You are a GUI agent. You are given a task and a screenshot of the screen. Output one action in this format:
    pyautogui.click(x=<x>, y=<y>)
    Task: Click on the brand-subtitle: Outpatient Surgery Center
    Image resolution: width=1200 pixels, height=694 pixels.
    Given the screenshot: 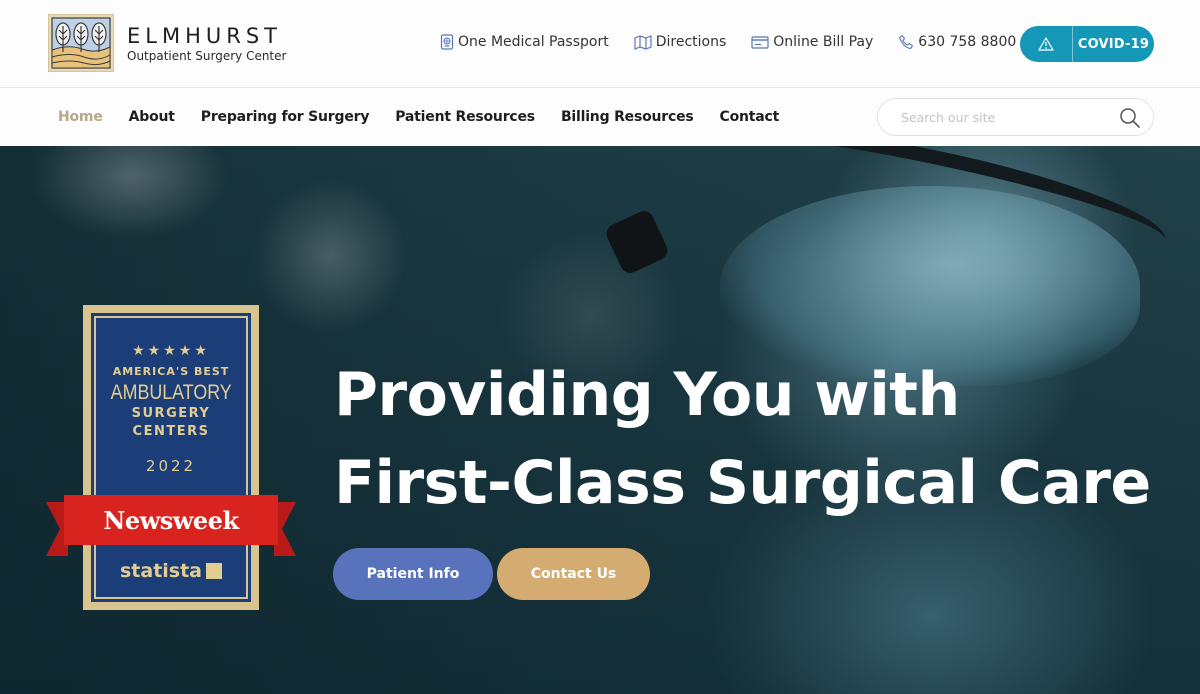 What is the action you would take?
    pyautogui.click(x=207, y=55)
    